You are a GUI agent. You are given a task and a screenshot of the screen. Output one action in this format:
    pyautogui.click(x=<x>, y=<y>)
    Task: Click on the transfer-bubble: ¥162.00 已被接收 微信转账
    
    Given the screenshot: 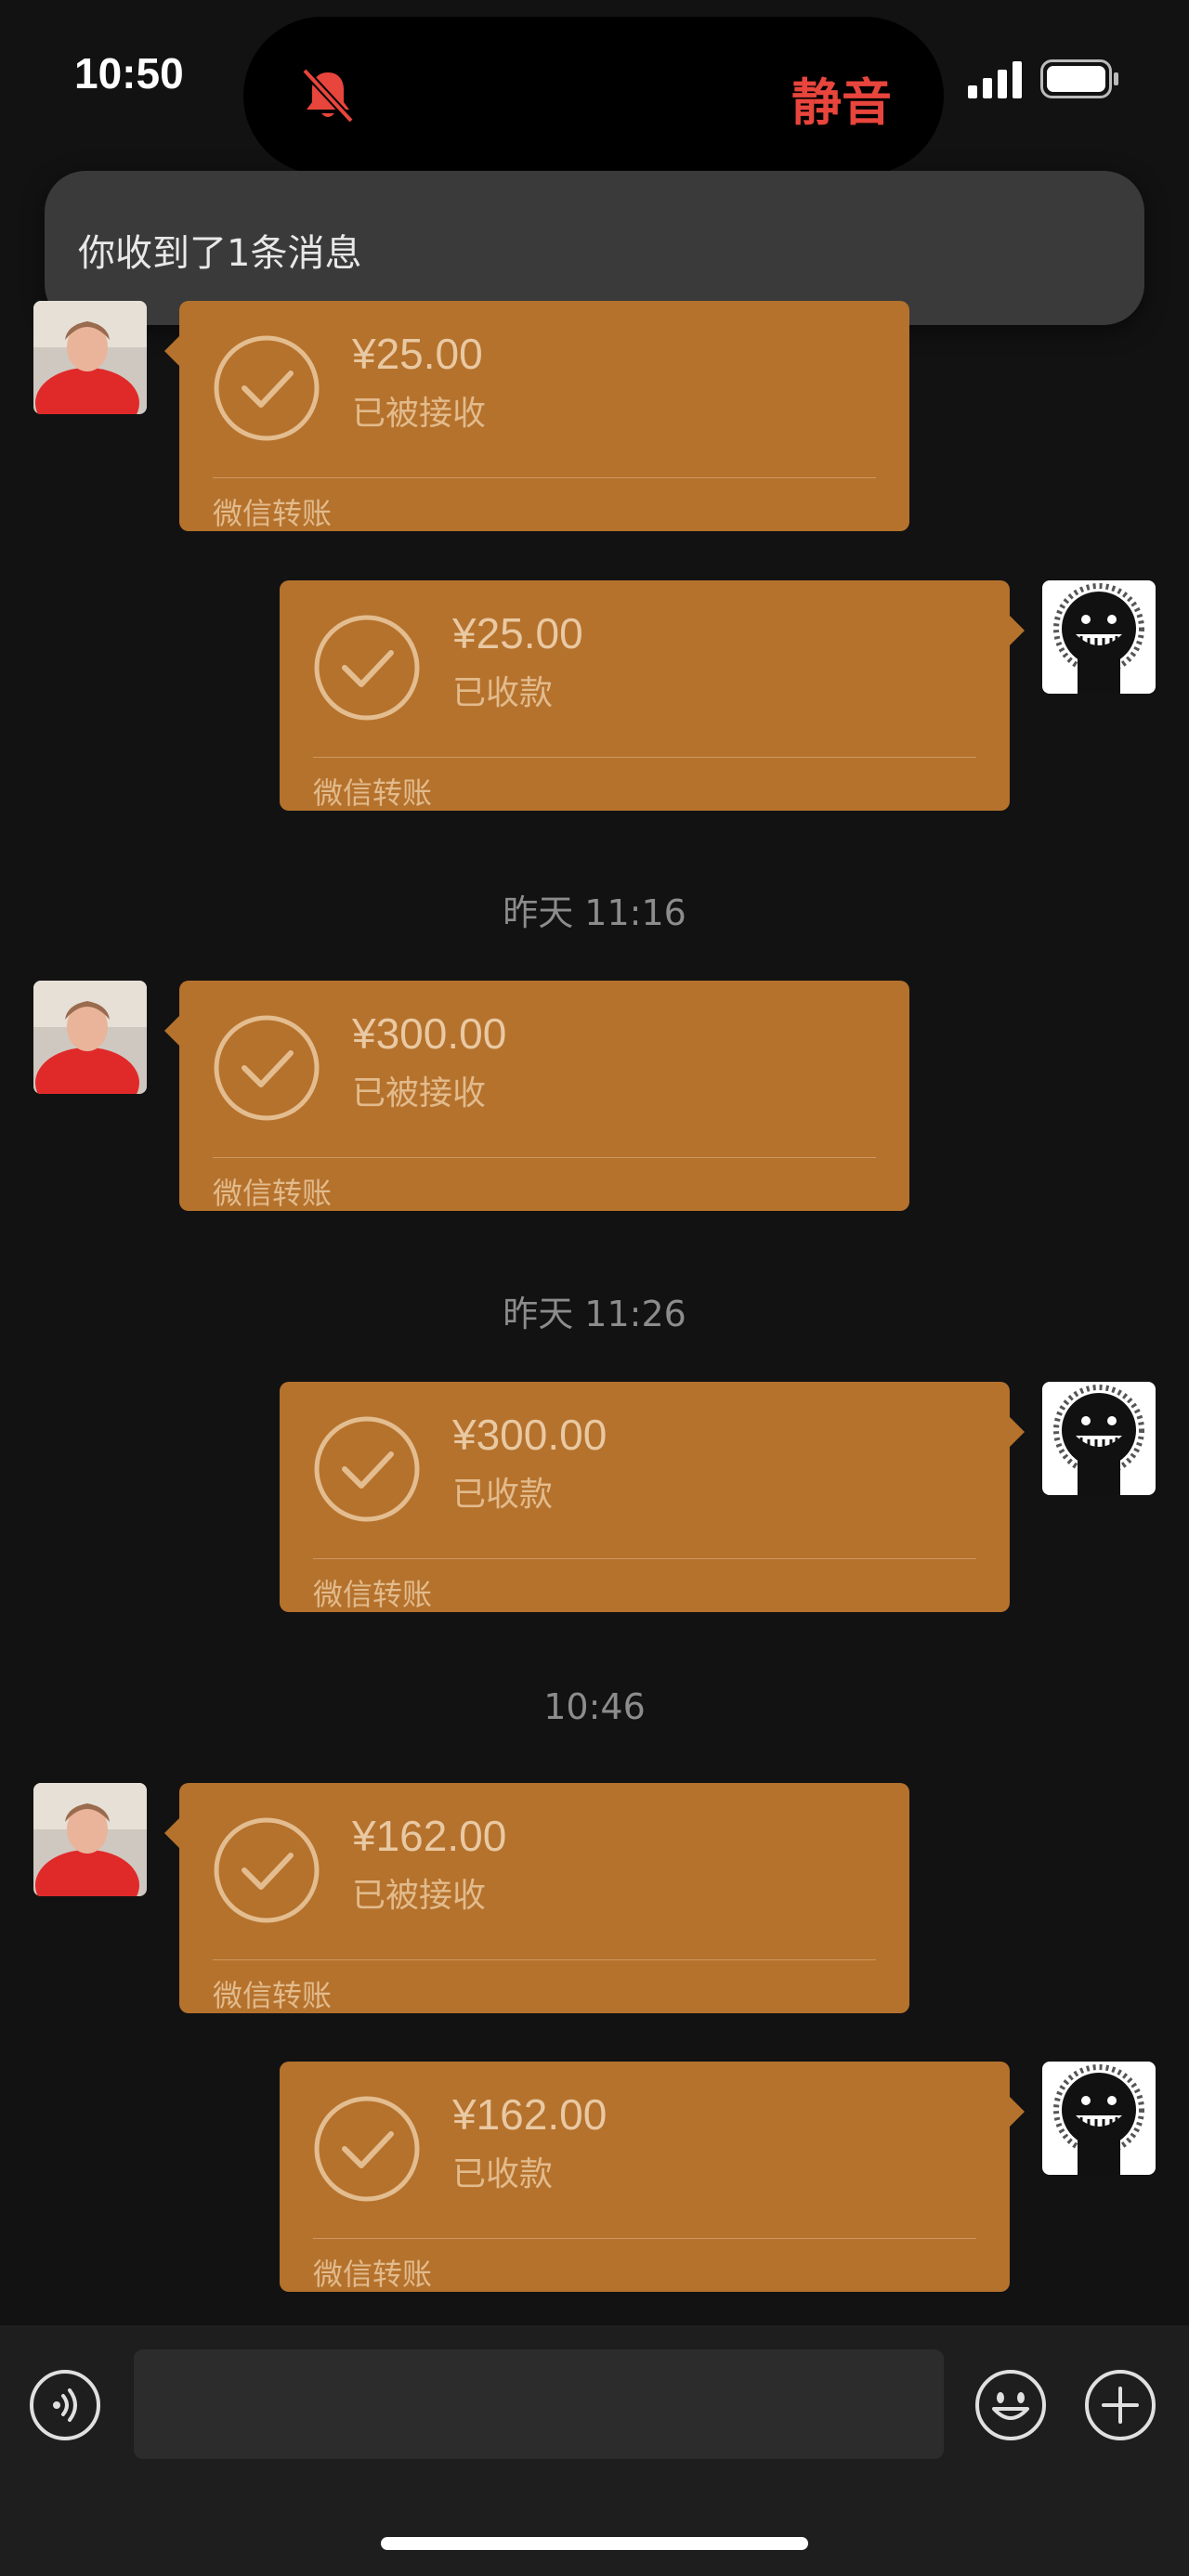 What is the action you would take?
    pyautogui.click(x=537, y=1898)
    